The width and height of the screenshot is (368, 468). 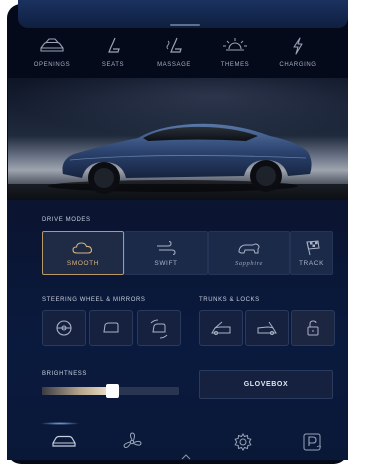 What do you see at coordinates (235, 44) in the screenshot?
I see `sunrise-icon` at bounding box center [235, 44].